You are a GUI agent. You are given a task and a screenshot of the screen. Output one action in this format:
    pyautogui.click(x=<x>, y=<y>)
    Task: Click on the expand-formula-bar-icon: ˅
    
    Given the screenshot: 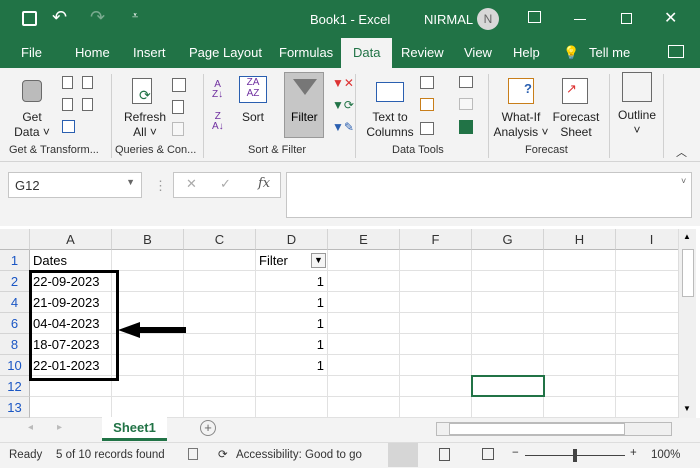 What is the action you would take?
    pyautogui.click(x=683, y=181)
    